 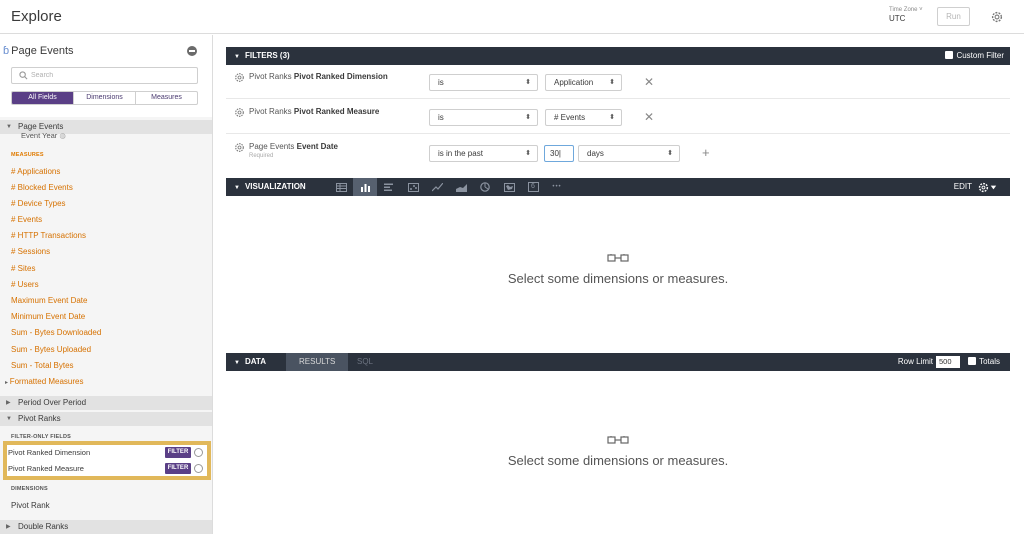 What do you see at coordinates (509, 187) in the screenshot?
I see `map-icon` at bounding box center [509, 187].